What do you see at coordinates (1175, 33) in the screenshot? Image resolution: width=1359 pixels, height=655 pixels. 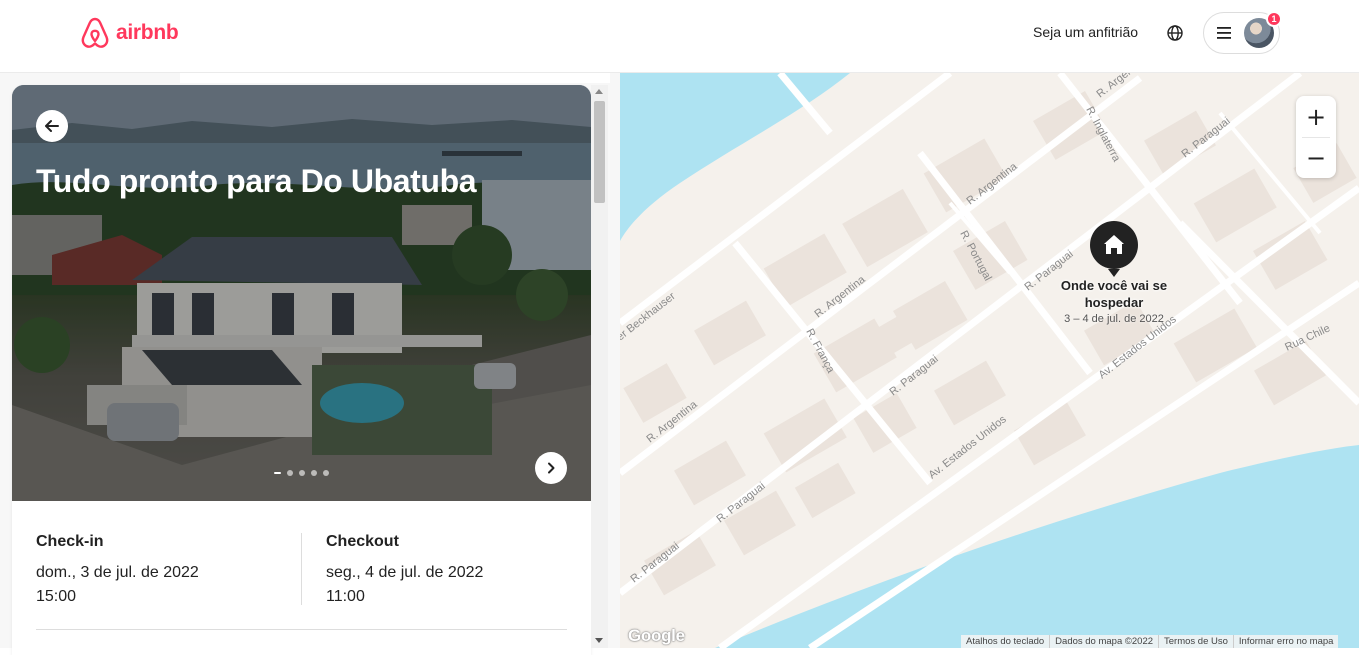 I see `globe-icon` at bounding box center [1175, 33].